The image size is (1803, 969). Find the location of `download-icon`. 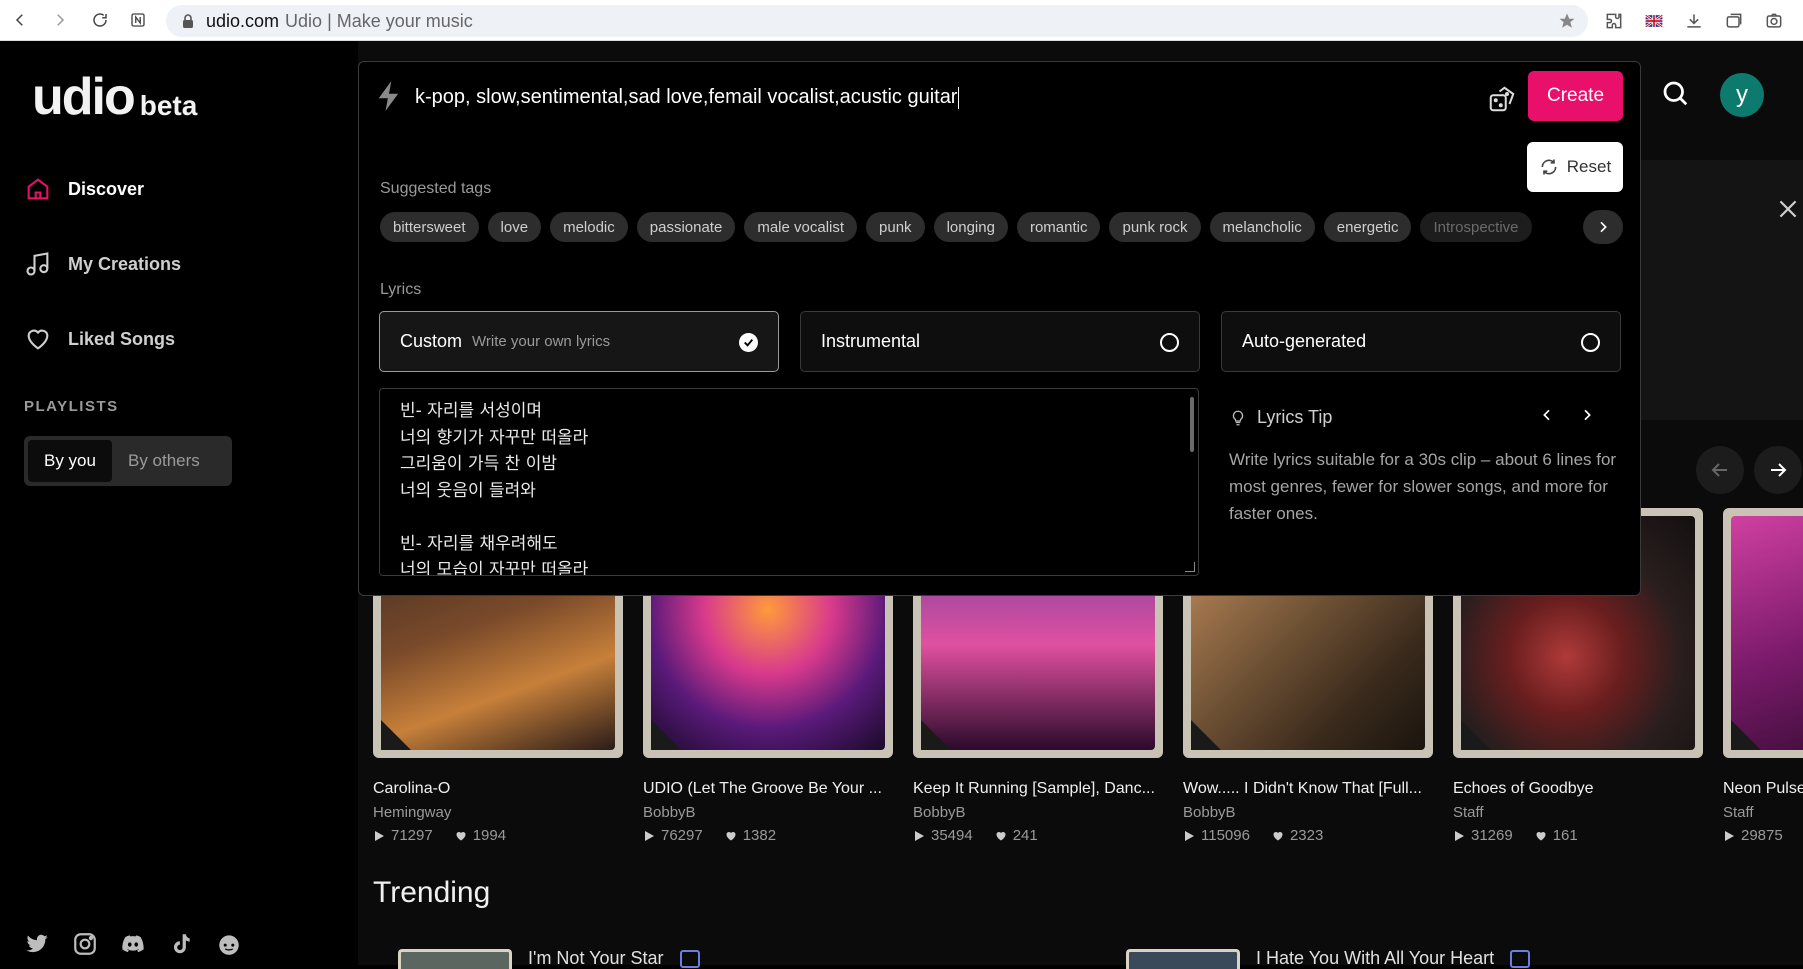

download-icon is located at coordinates (1694, 21).